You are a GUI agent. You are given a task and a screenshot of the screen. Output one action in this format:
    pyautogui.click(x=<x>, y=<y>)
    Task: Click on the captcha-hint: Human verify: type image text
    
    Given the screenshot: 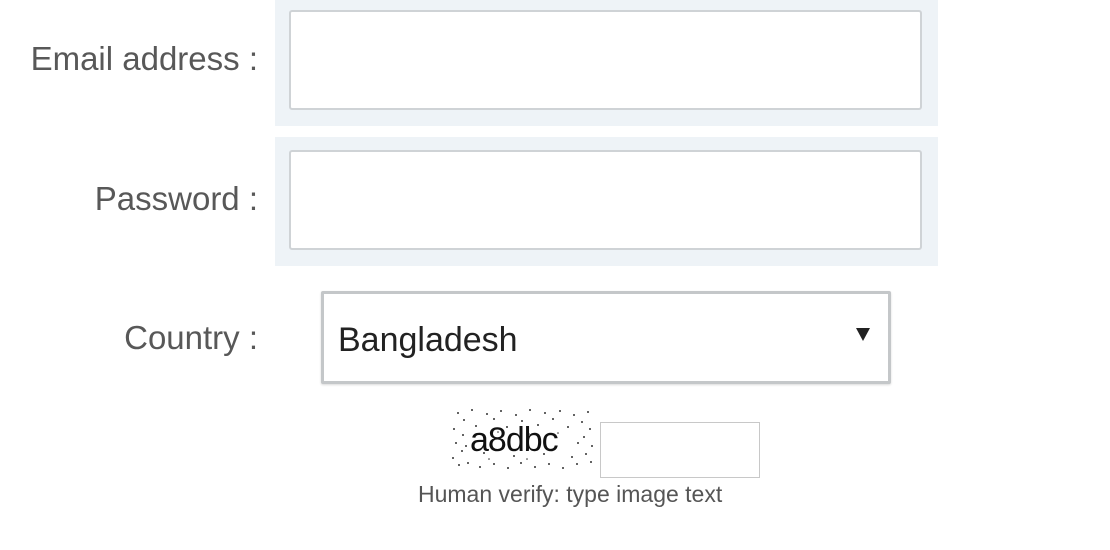 What is the action you would take?
    pyautogui.click(x=570, y=494)
    